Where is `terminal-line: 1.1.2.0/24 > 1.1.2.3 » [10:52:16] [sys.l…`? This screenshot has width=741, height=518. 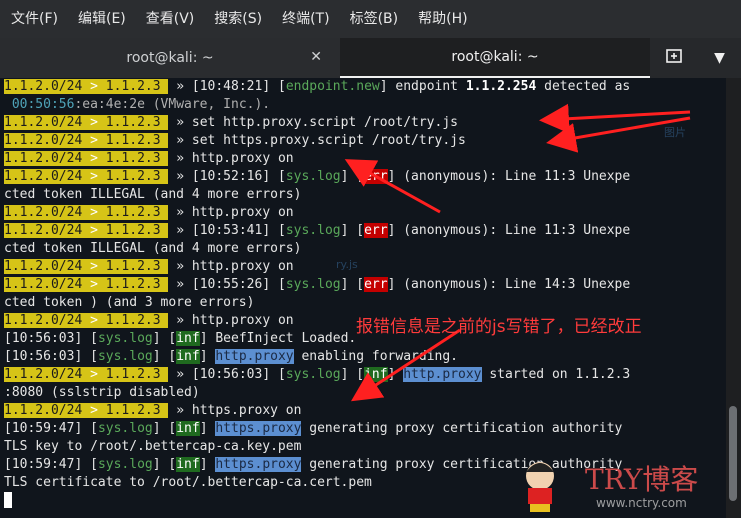 terminal-line: 1.1.2.0/24 > 1.1.2.3 » [10:52:16] [sys.l… is located at coordinates (317, 176).